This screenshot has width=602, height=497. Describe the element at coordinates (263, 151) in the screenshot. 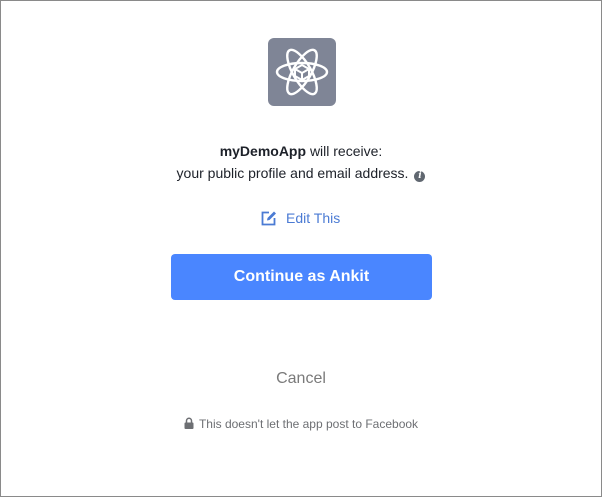

I see `app-name: myDemoApp` at that location.